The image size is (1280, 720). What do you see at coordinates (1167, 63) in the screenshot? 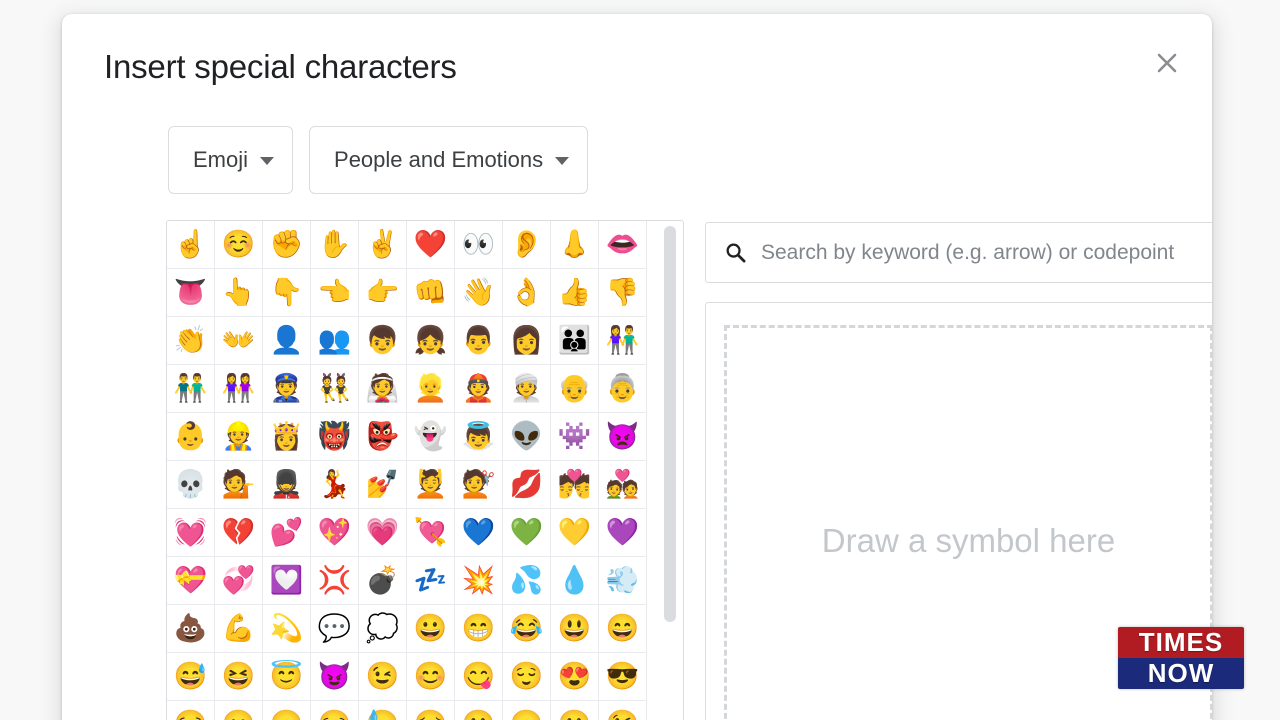
I see `close-icon` at bounding box center [1167, 63].